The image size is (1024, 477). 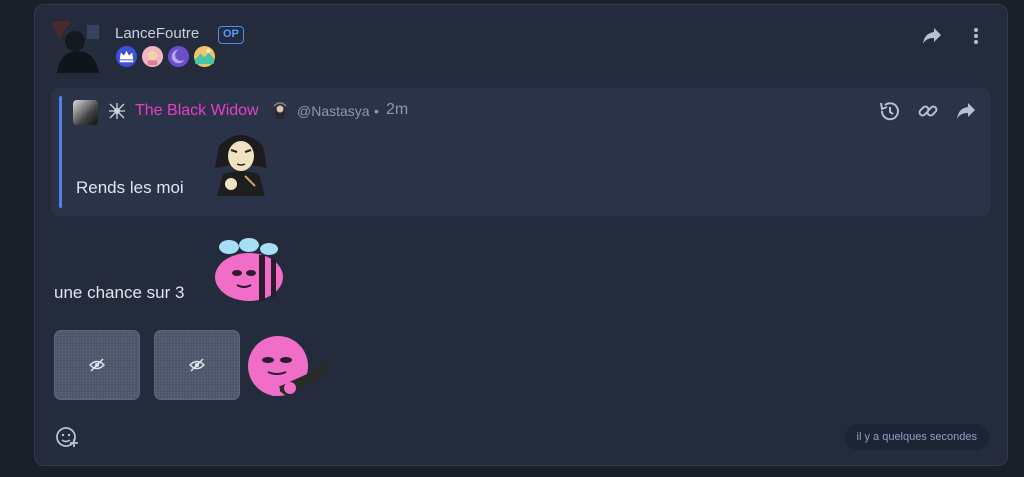 What do you see at coordinates (130, 187) in the screenshot?
I see `quote-text: Rends les moi` at bounding box center [130, 187].